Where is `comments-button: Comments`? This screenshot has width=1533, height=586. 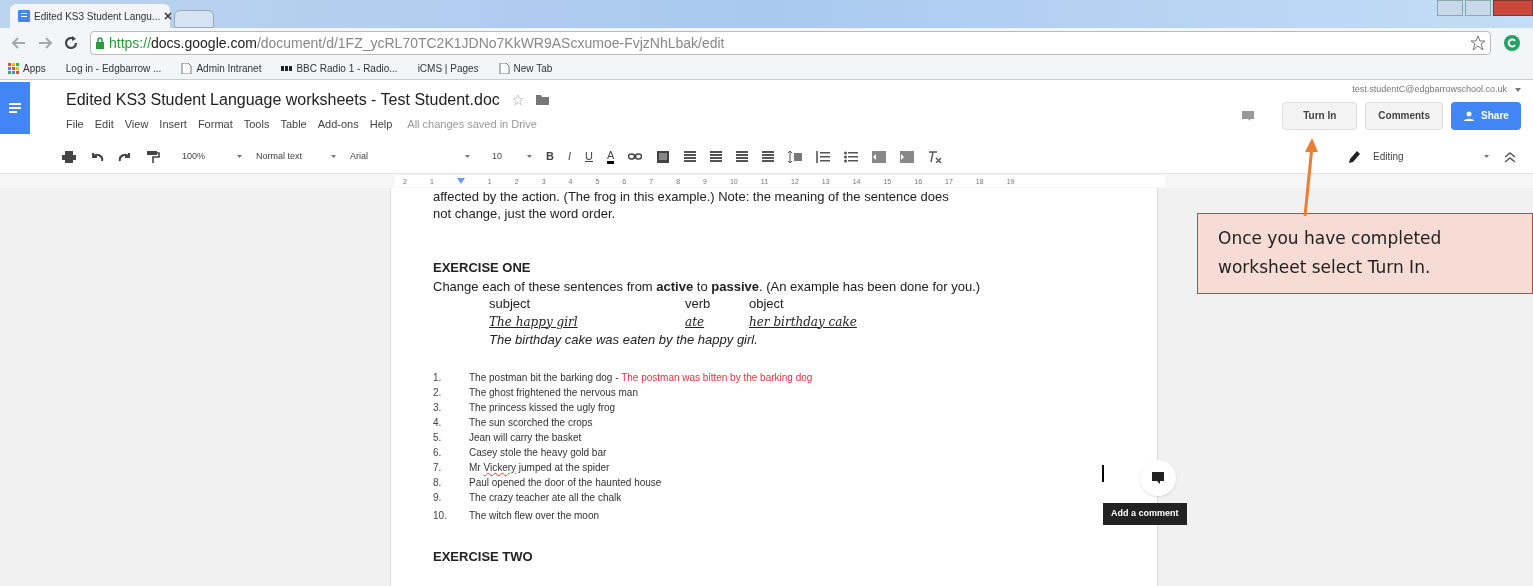
comments-button: Comments is located at coordinates (1404, 115).